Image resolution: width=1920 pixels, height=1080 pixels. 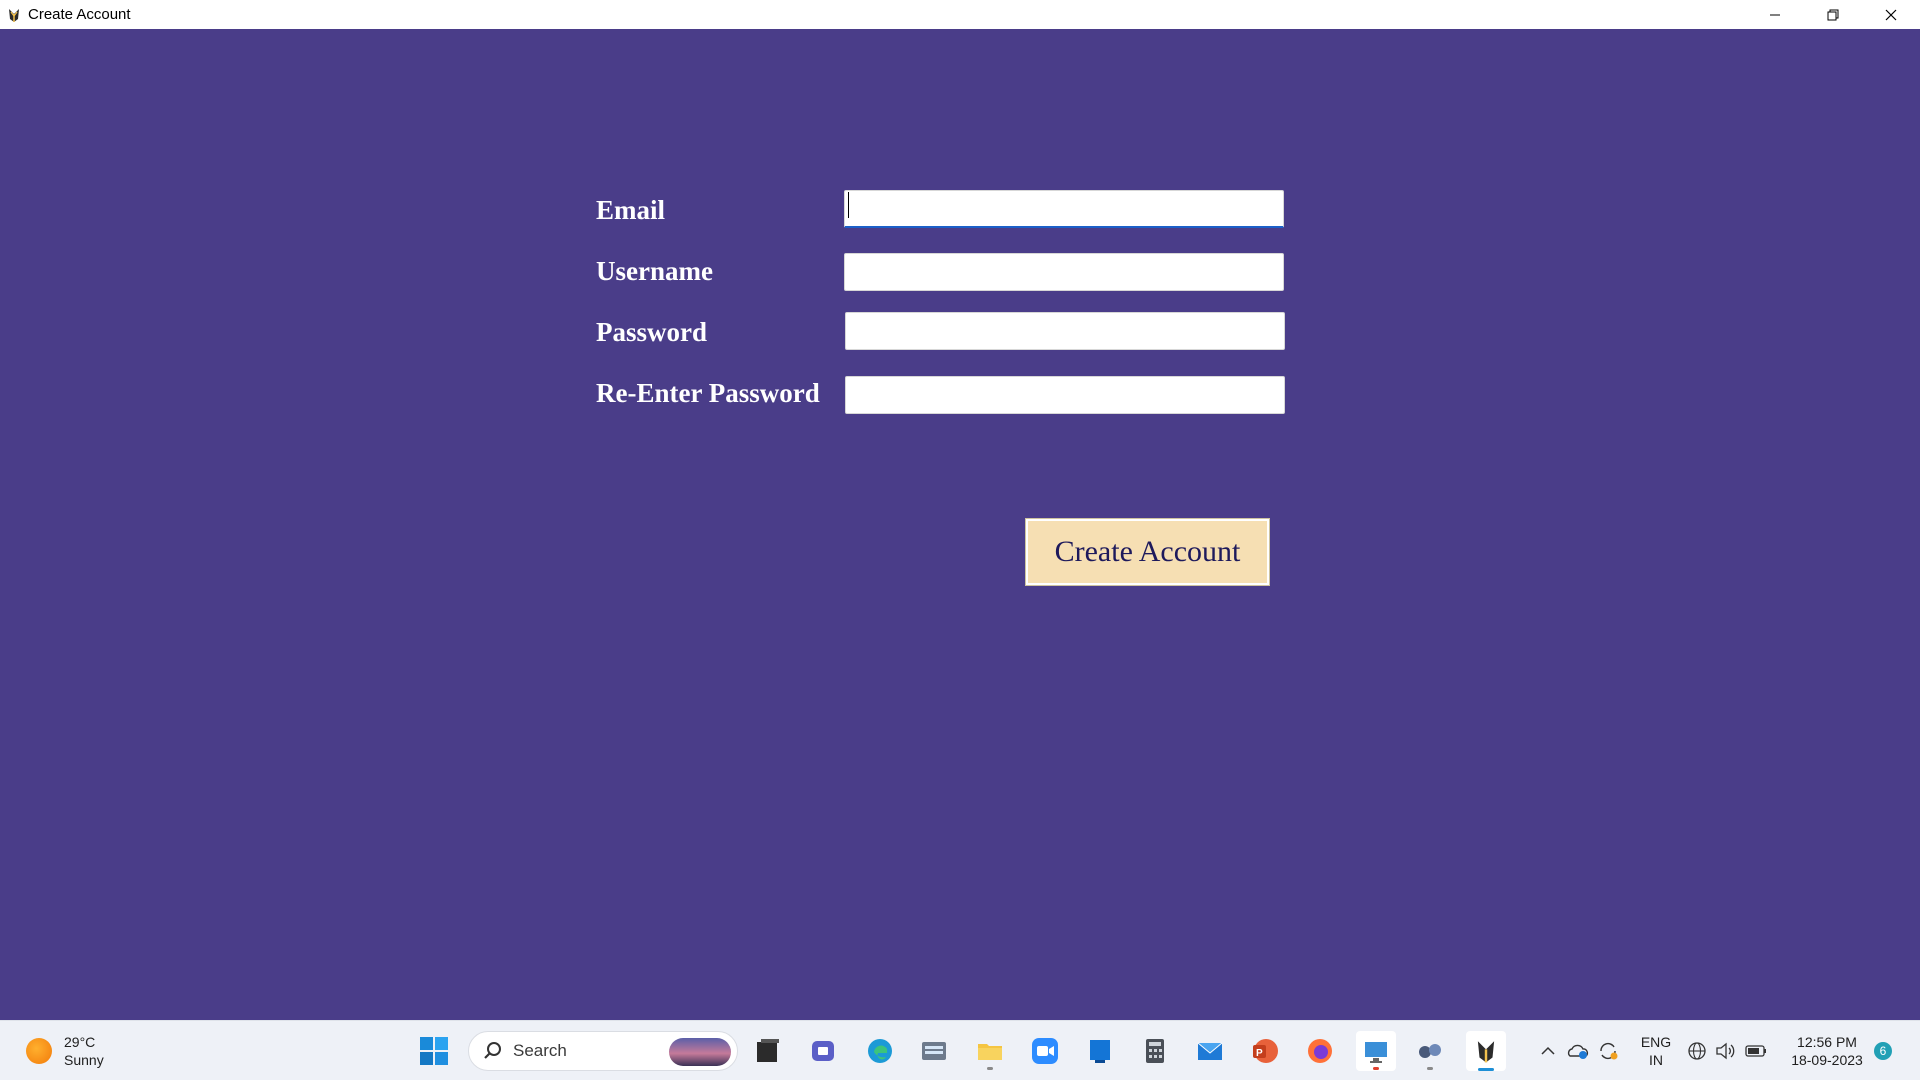 What do you see at coordinates (1265, 1051) in the screenshot?
I see `powerpoint-icon: P` at bounding box center [1265, 1051].